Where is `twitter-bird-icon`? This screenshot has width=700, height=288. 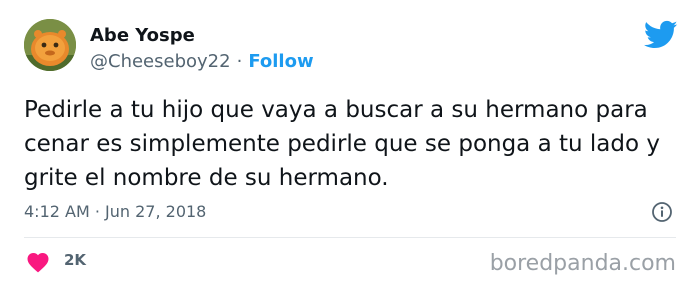
twitter-bird-icon is located at coordinates (661, 35).